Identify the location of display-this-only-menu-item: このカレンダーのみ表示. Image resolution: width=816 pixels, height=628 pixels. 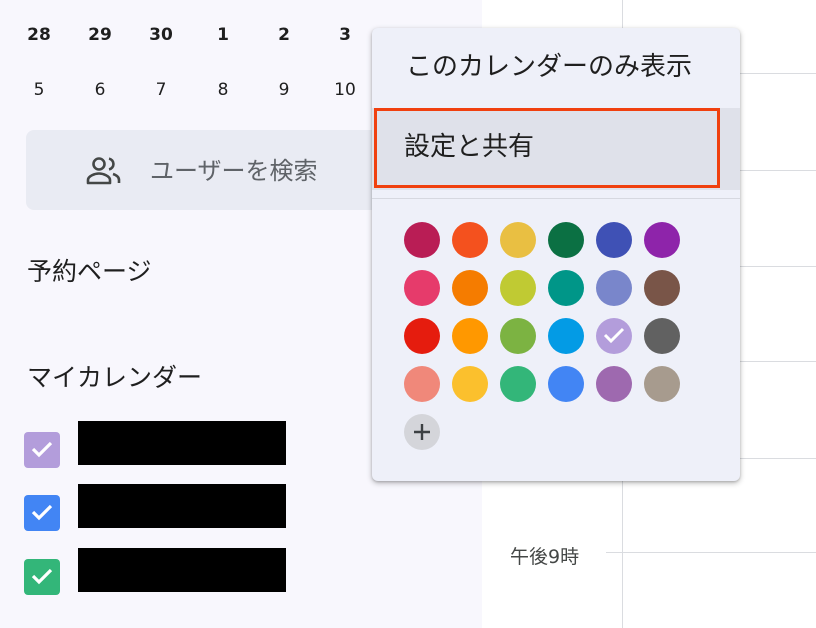
(556, 68).